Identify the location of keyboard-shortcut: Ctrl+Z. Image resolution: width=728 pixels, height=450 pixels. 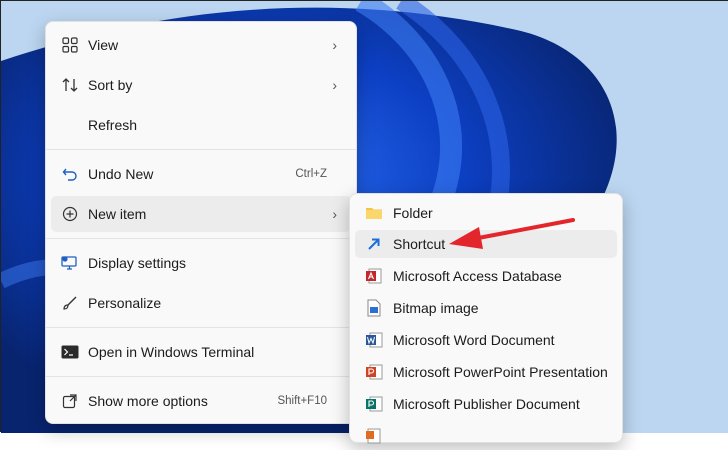
(311, 174).